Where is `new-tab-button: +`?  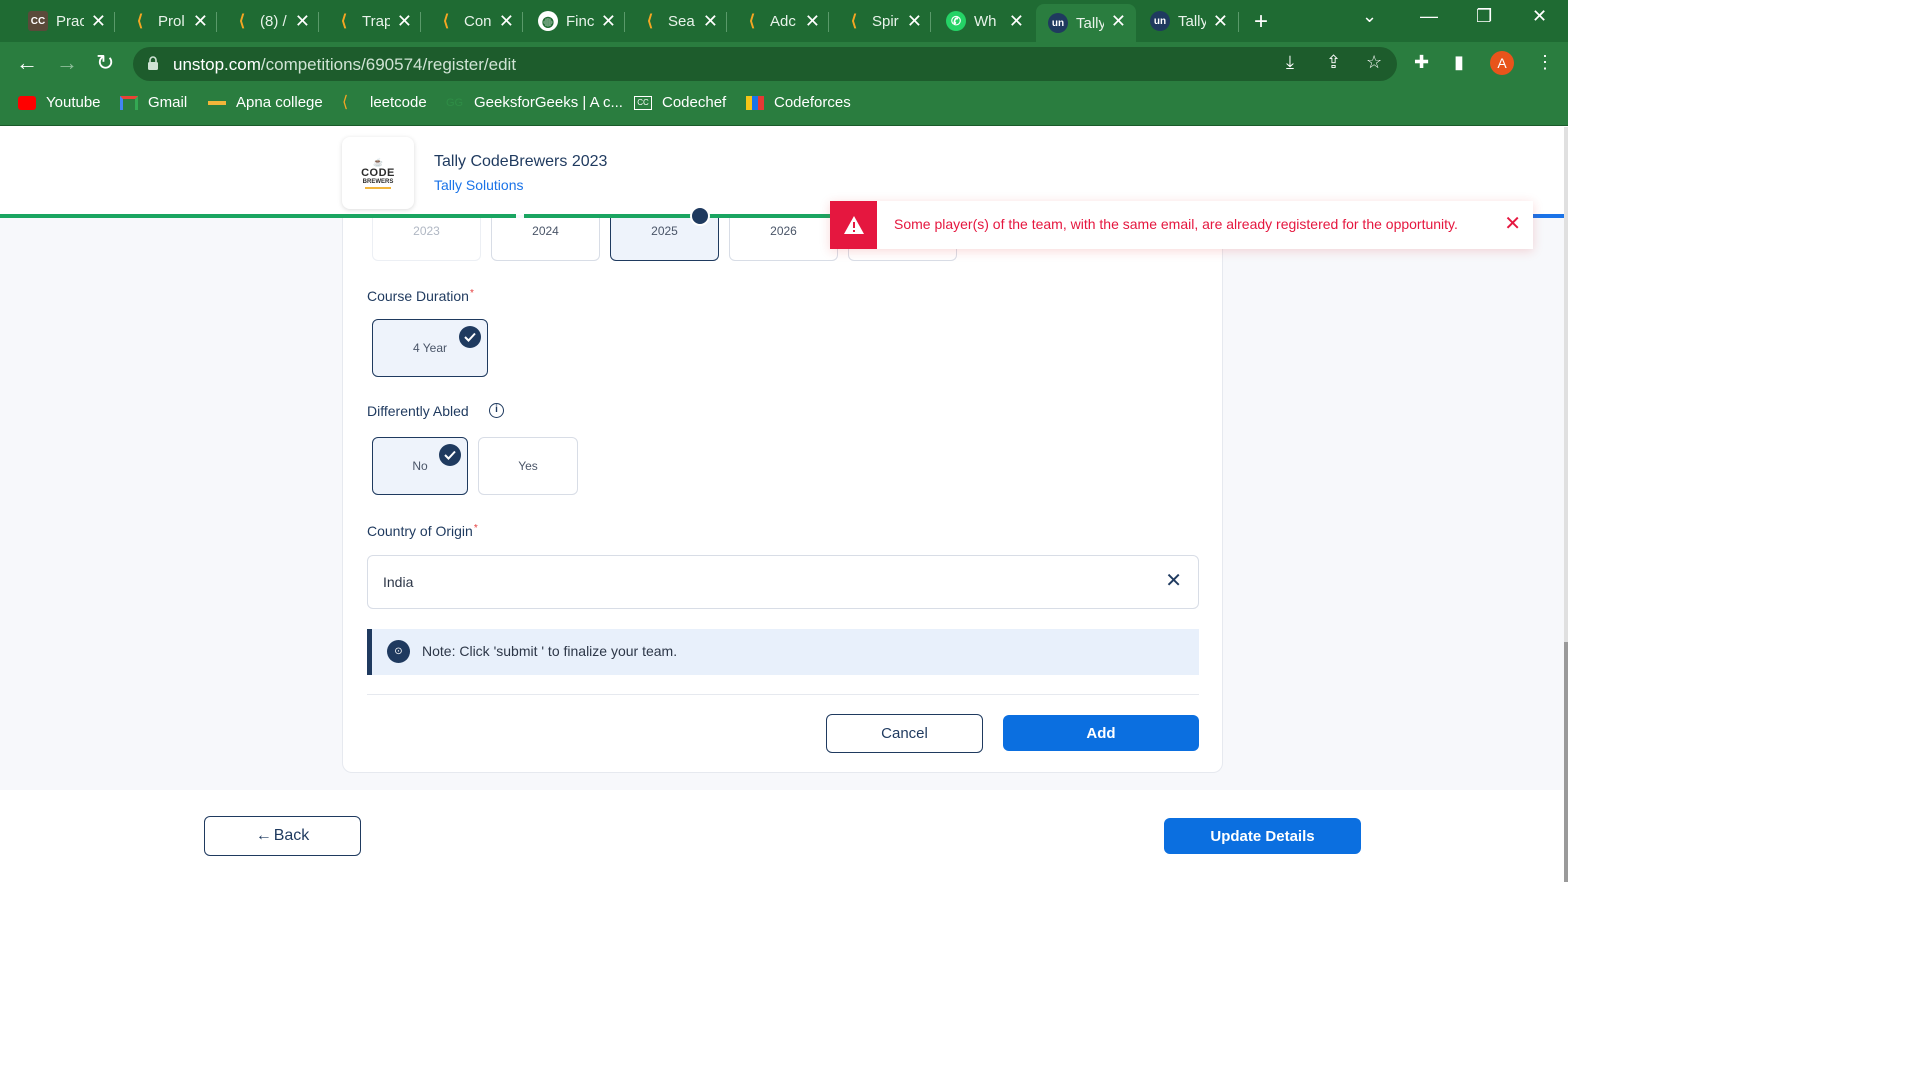
new-tab-button: + is located at coordinates (1261, 22).